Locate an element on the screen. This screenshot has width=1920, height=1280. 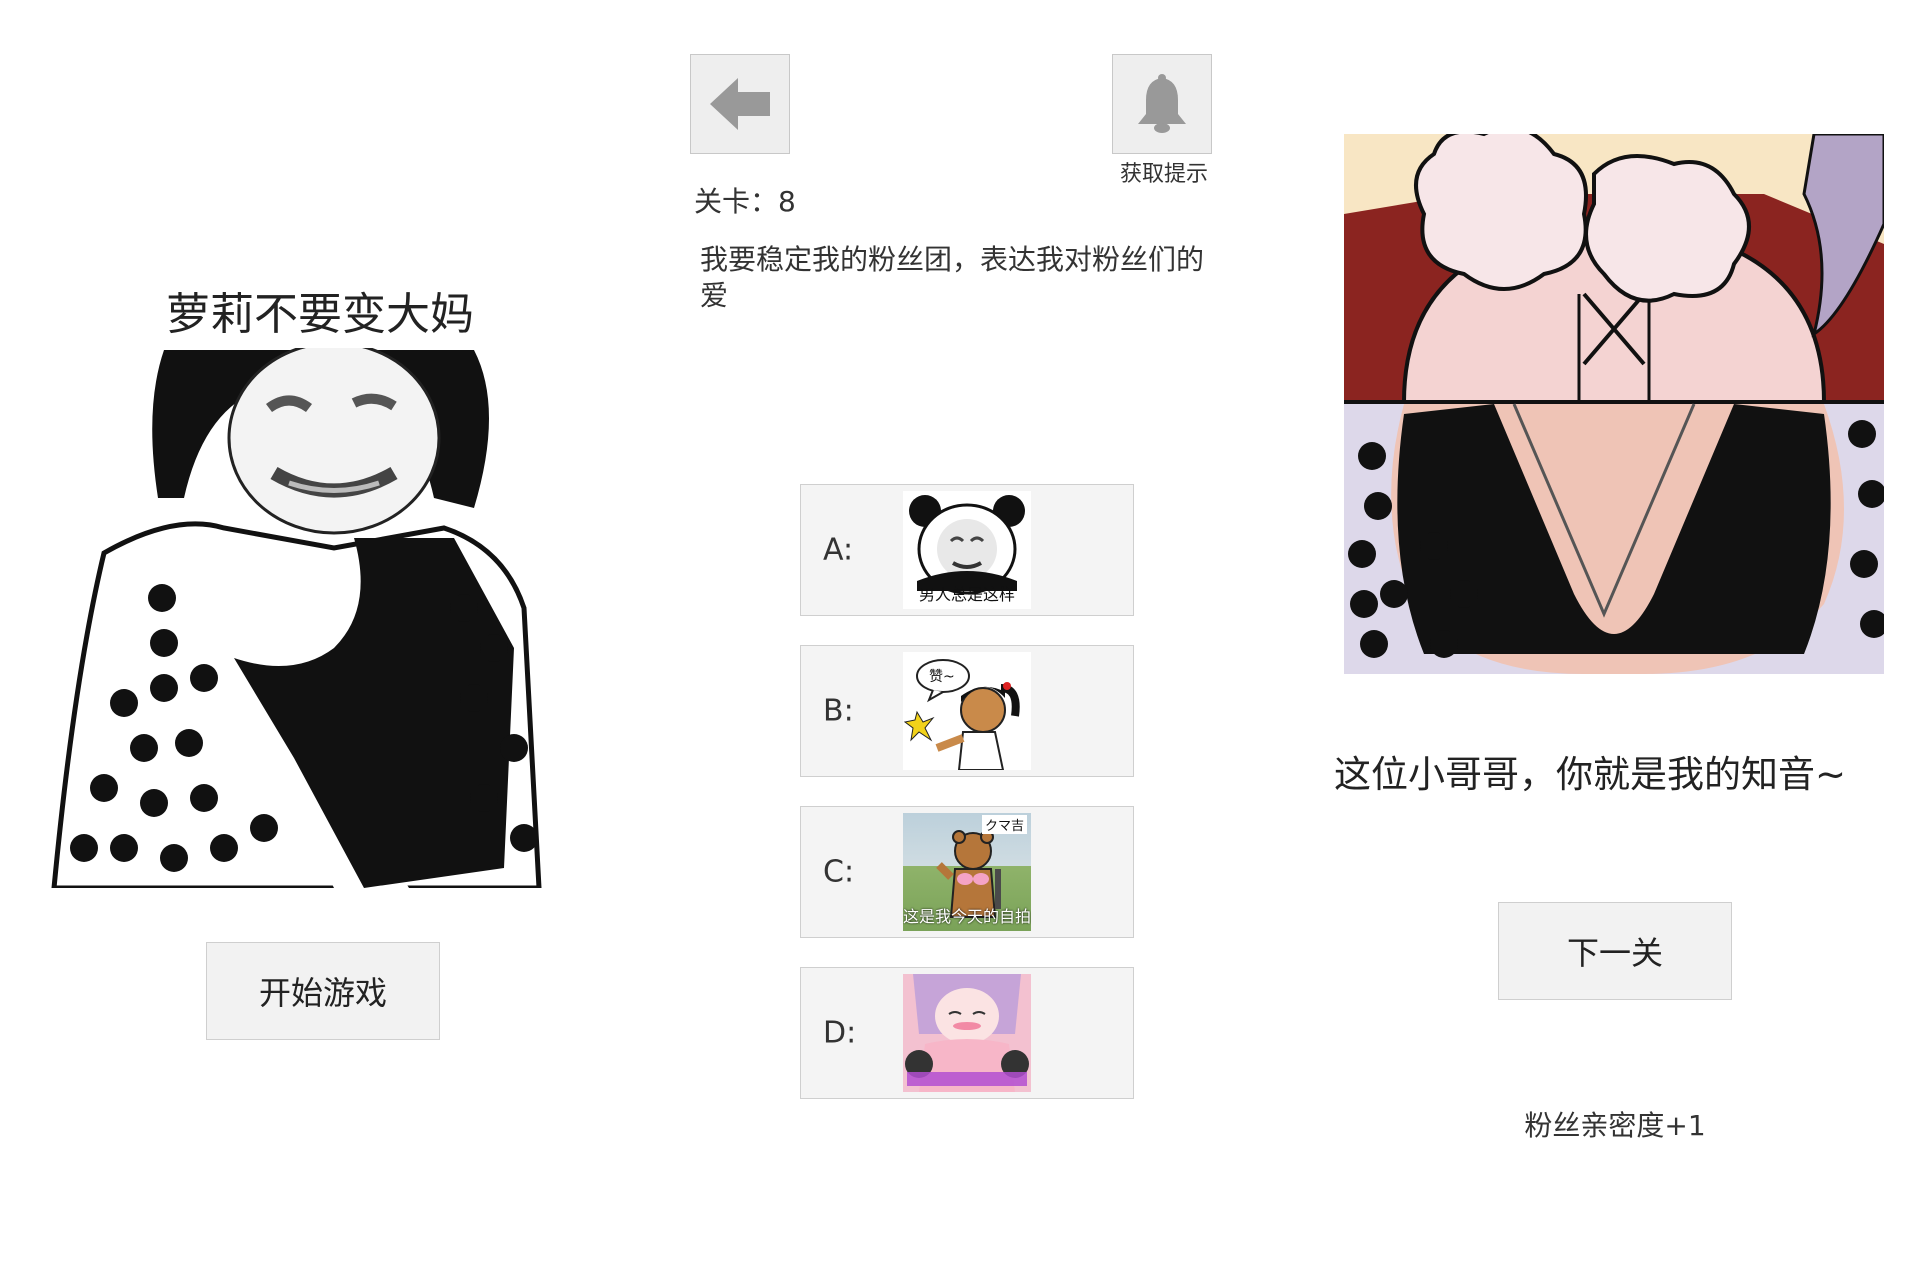
image-caption: 这是我今天的自拍 is located at coordinates (967, 916).